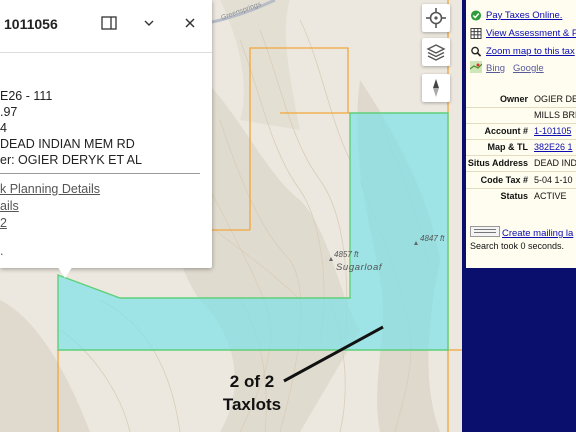  Describe the element at coordinates (106, 52) in the screenshot. I see `popup-divider` at that location.